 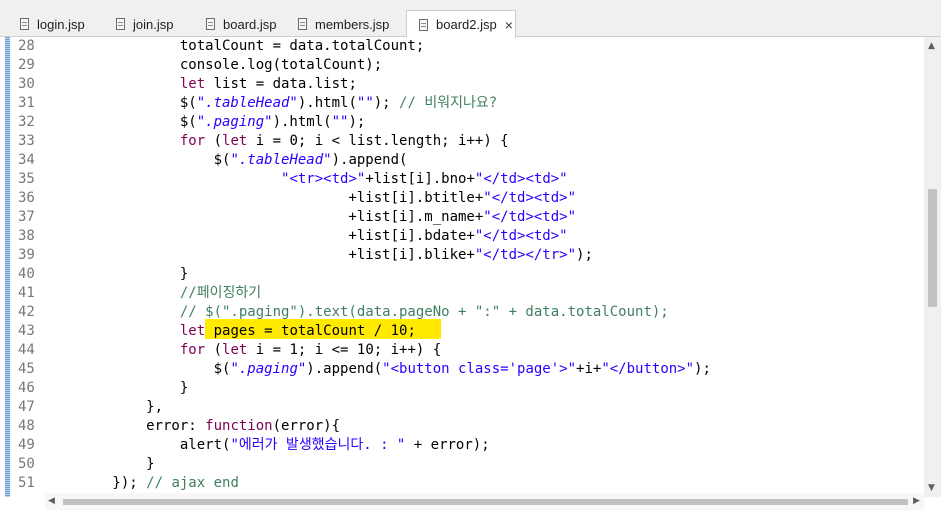 What do you see at coordinates (306, 236) in the screenshot?
I see `code-line: +list[i].bdate+"</td><td>"` at bounding box center [306, 236].